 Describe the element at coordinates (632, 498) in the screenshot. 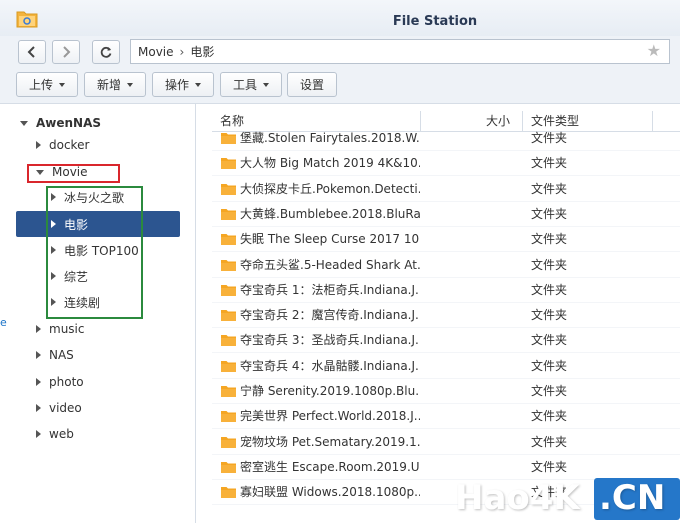

I see `watermark-tld: .CN` at that location.